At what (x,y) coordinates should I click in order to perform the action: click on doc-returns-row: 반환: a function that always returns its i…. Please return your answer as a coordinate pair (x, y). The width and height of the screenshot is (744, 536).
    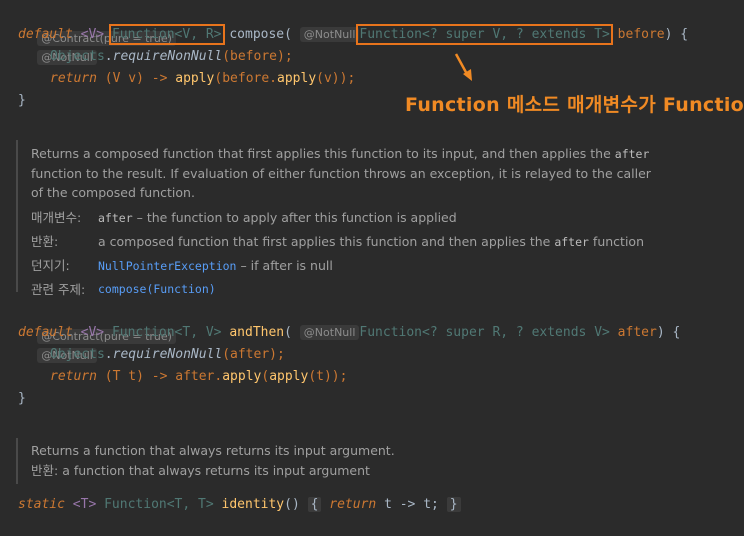
    Looking at the image, I should click on (200, 470).